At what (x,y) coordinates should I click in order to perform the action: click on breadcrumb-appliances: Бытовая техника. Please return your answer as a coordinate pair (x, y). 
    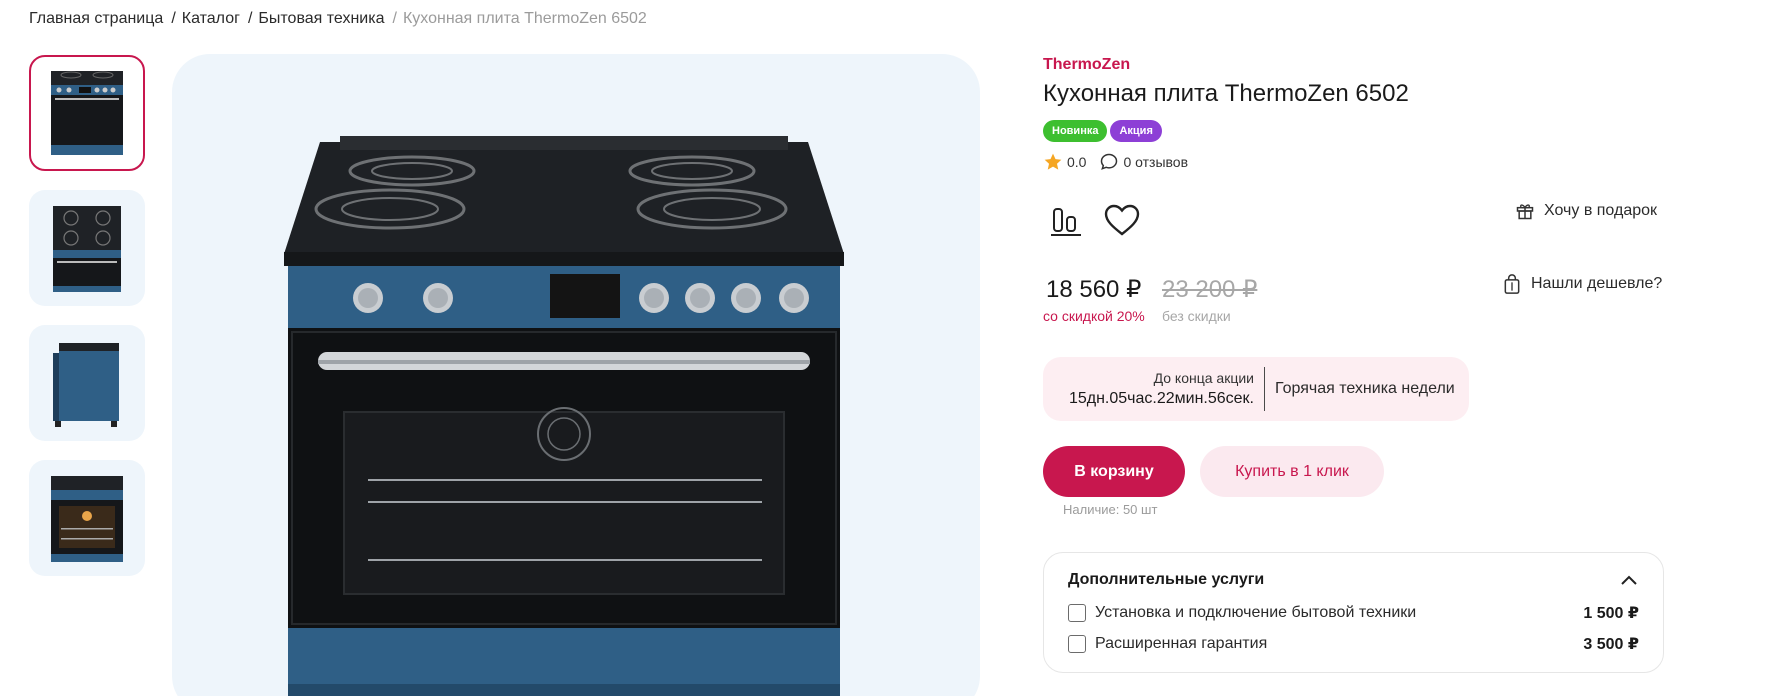
    Looking at the image, I should click on (321, 19).